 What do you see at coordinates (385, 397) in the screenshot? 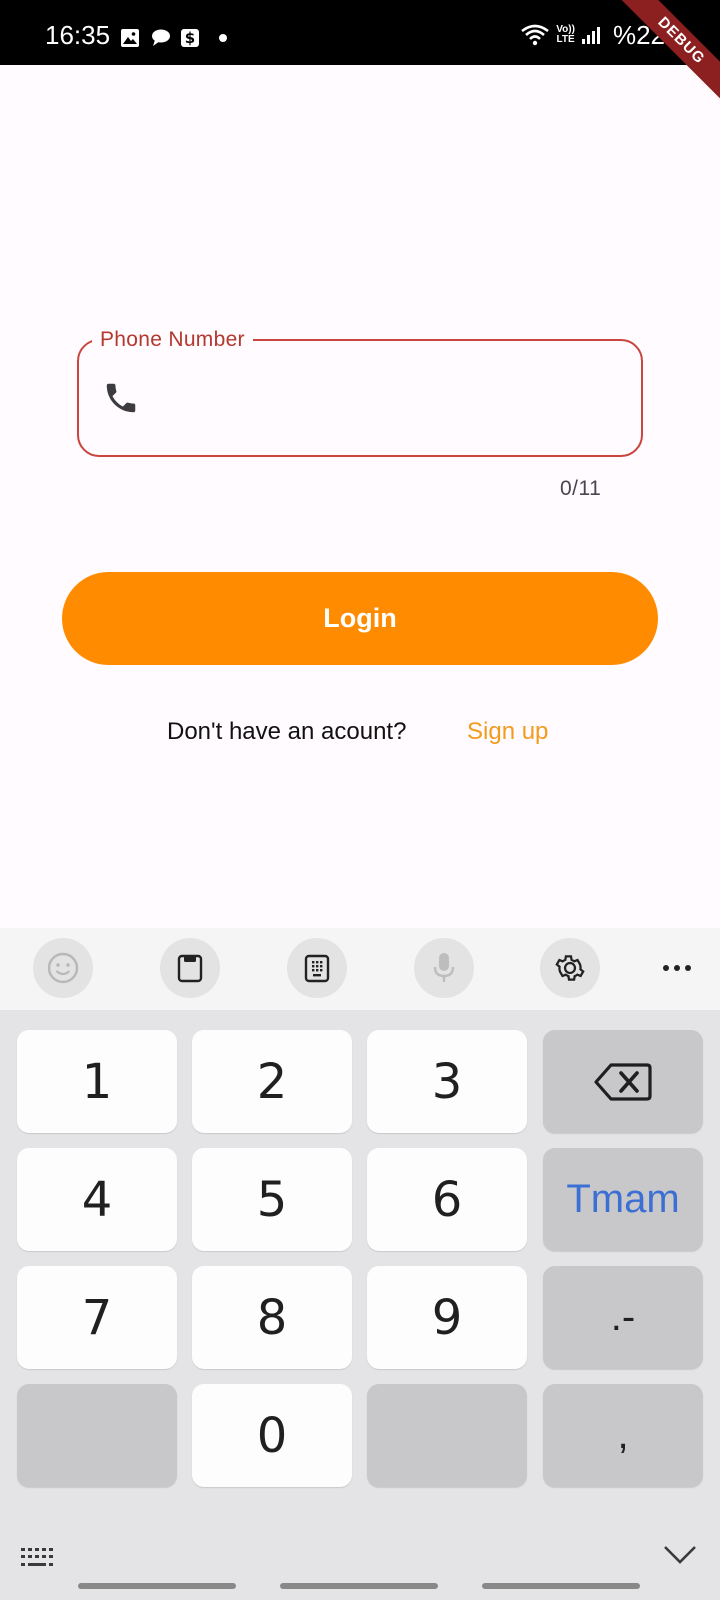
I see `phone-number-input` at bounding box center [385, 397].